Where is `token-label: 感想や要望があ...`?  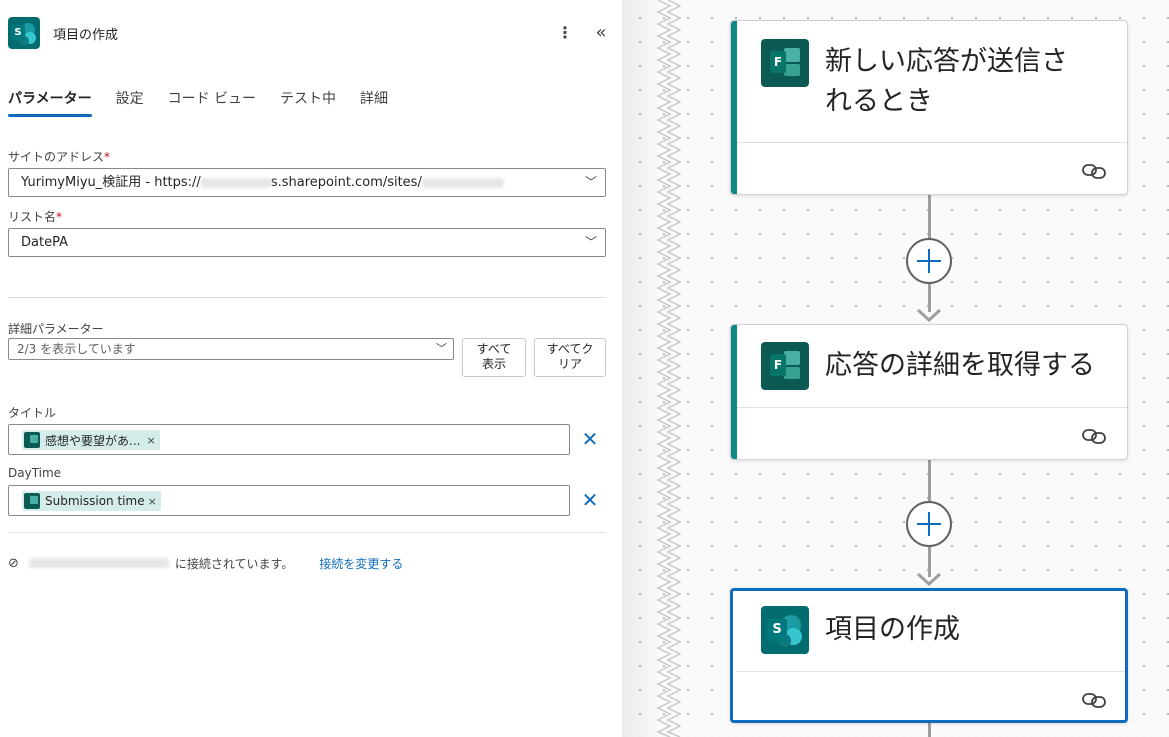
token-label: 感想や要望があ... is located at coordinates (93, 440).